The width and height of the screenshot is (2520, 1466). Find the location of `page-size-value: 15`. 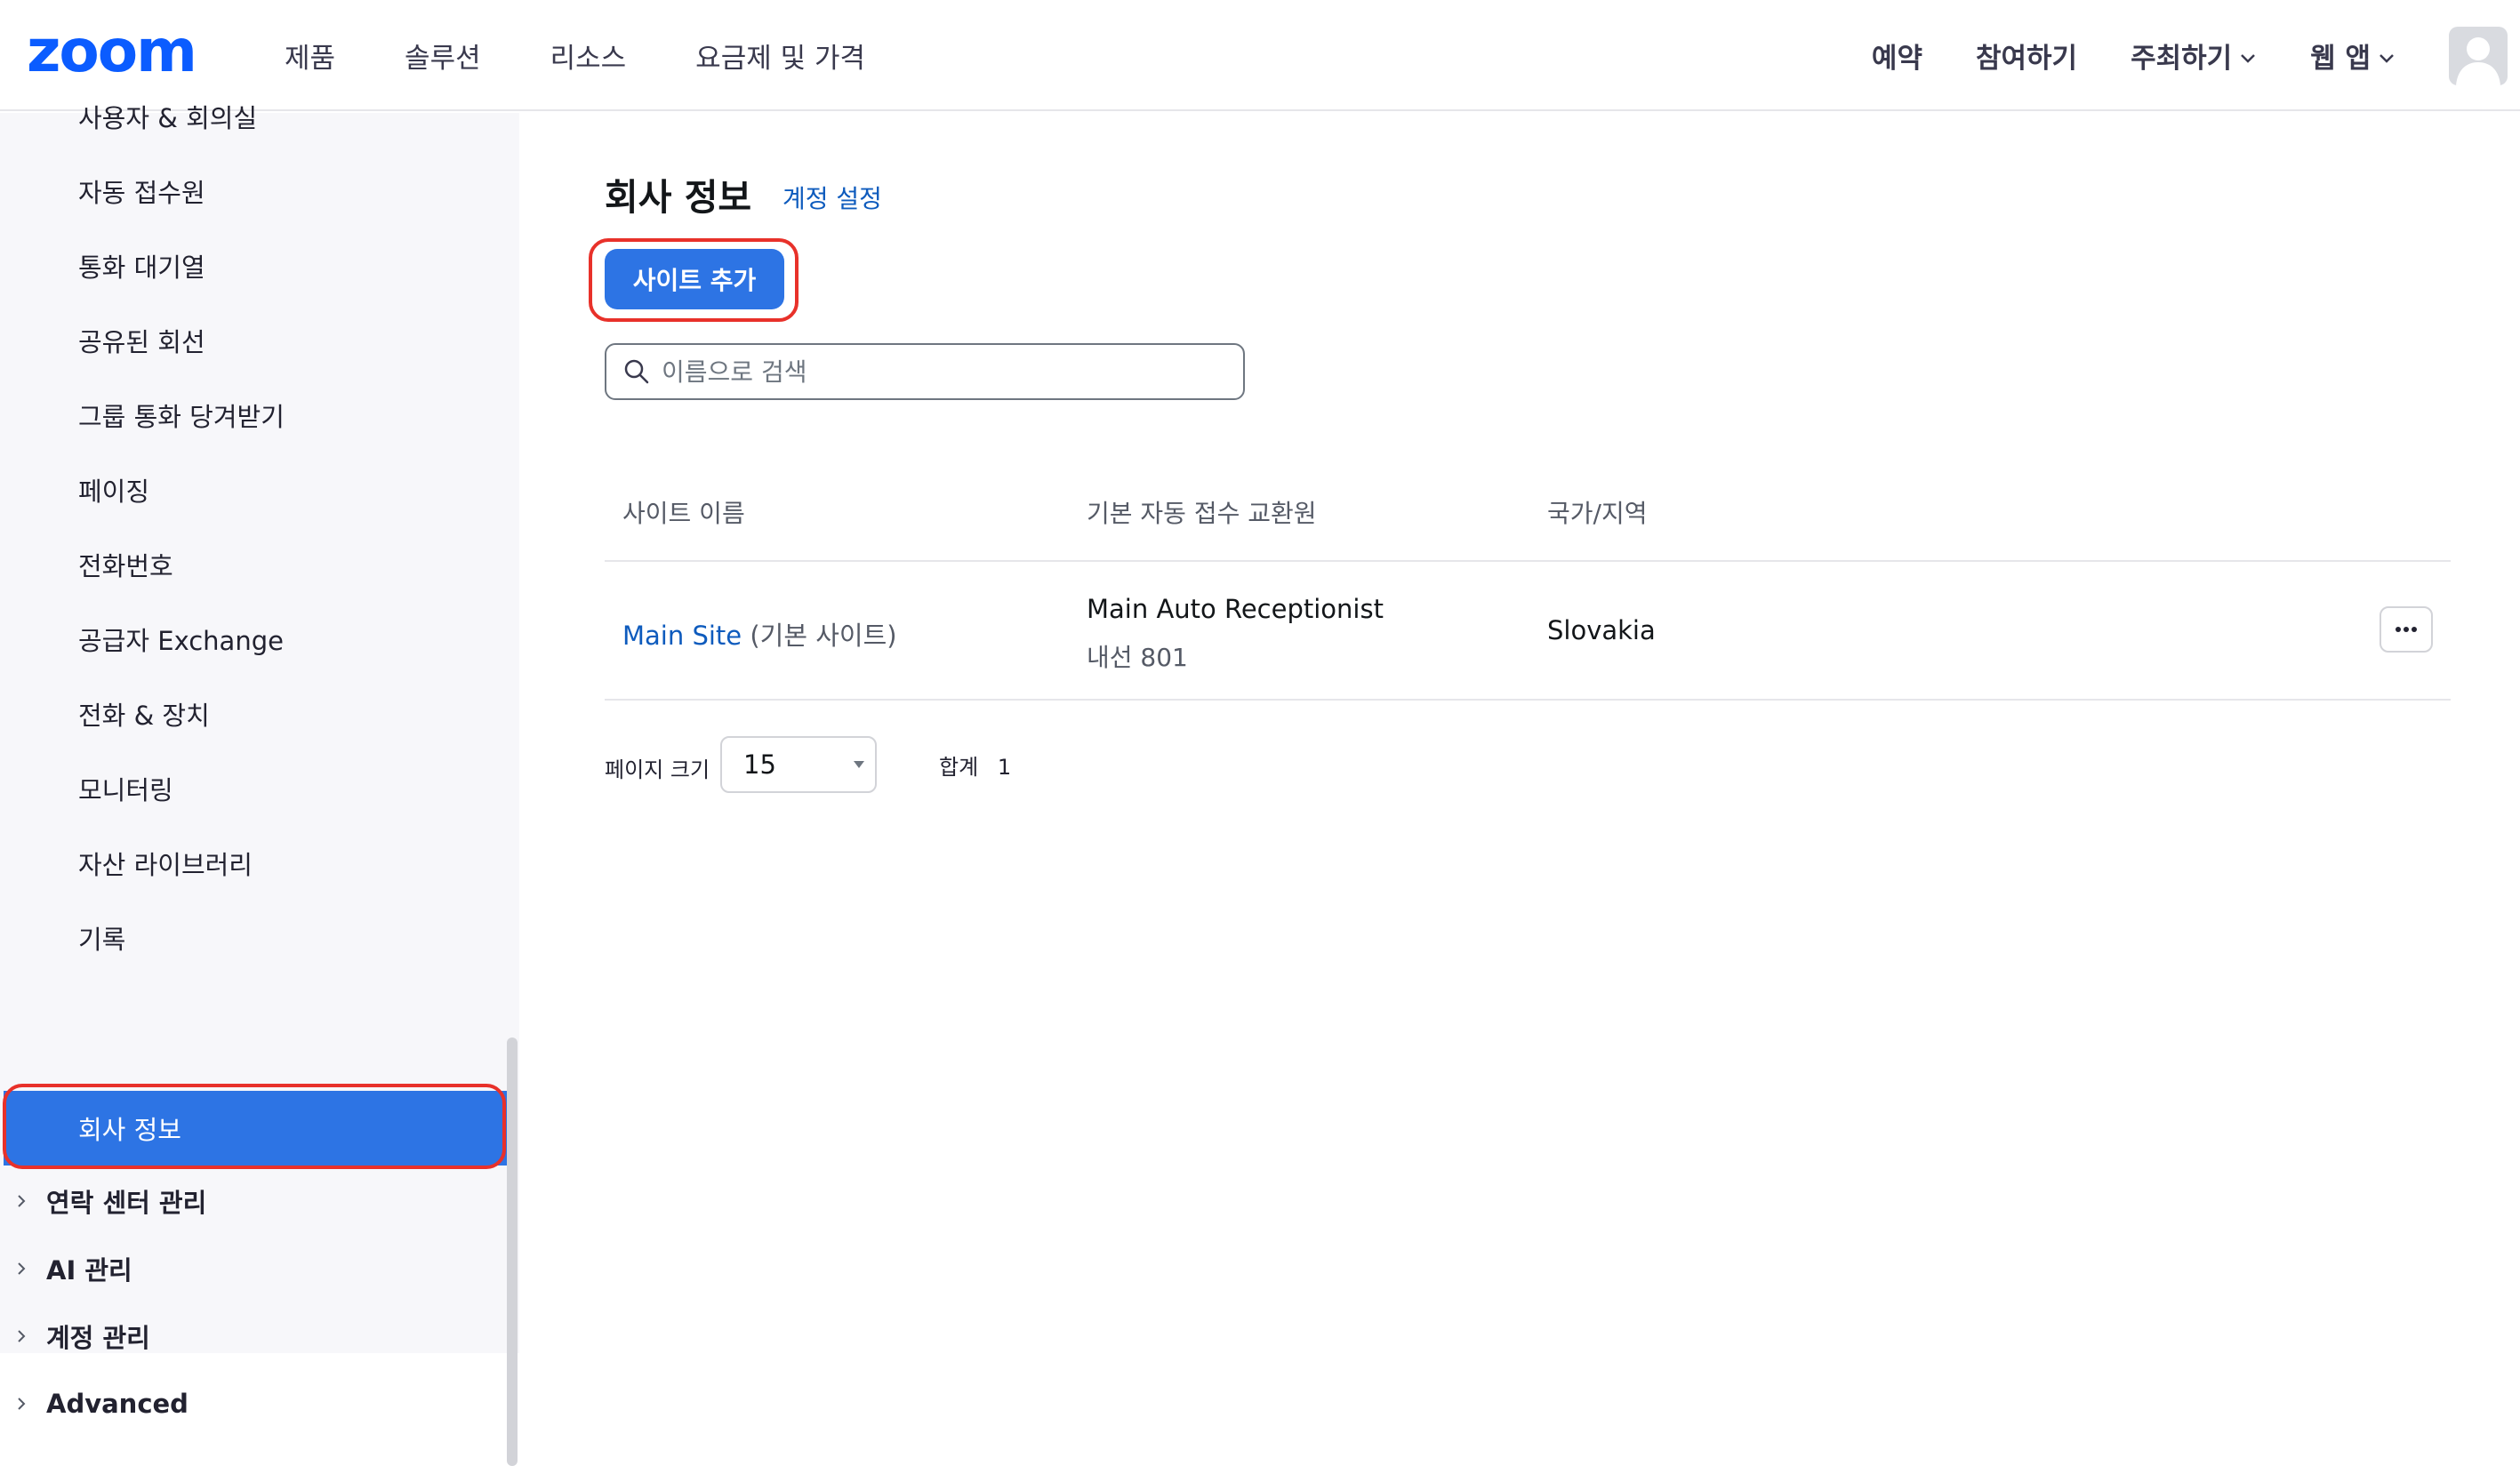

page-size-value: 15 is located at coordinates (759, 764).